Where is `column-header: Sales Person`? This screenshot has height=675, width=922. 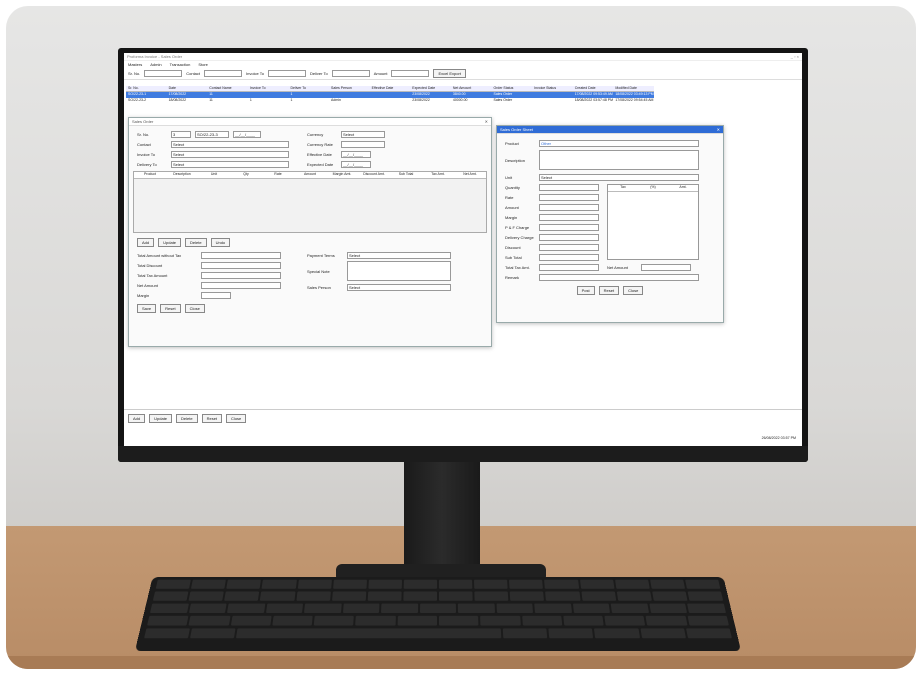
column-header: Sales Person is located at coordinates (349, 88).